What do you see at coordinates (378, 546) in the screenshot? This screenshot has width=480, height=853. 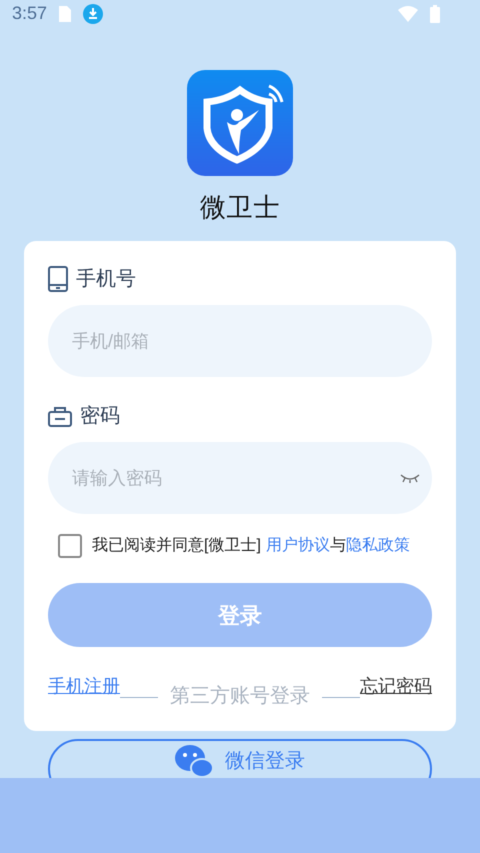 I see `privacy-policy-link: 隐私政策` at bounding box center [378, 546].